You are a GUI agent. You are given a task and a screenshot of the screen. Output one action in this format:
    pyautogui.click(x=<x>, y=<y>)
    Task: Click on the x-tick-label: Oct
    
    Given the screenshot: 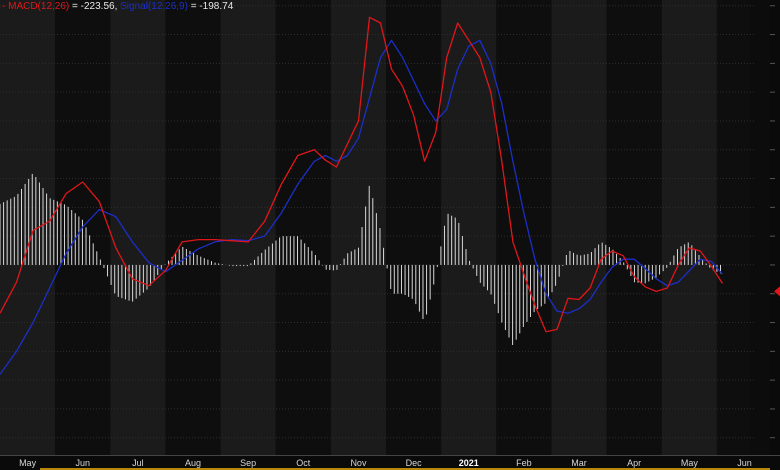 What is the action you would take?
    pyautogui.click(x=303, y=463)
    